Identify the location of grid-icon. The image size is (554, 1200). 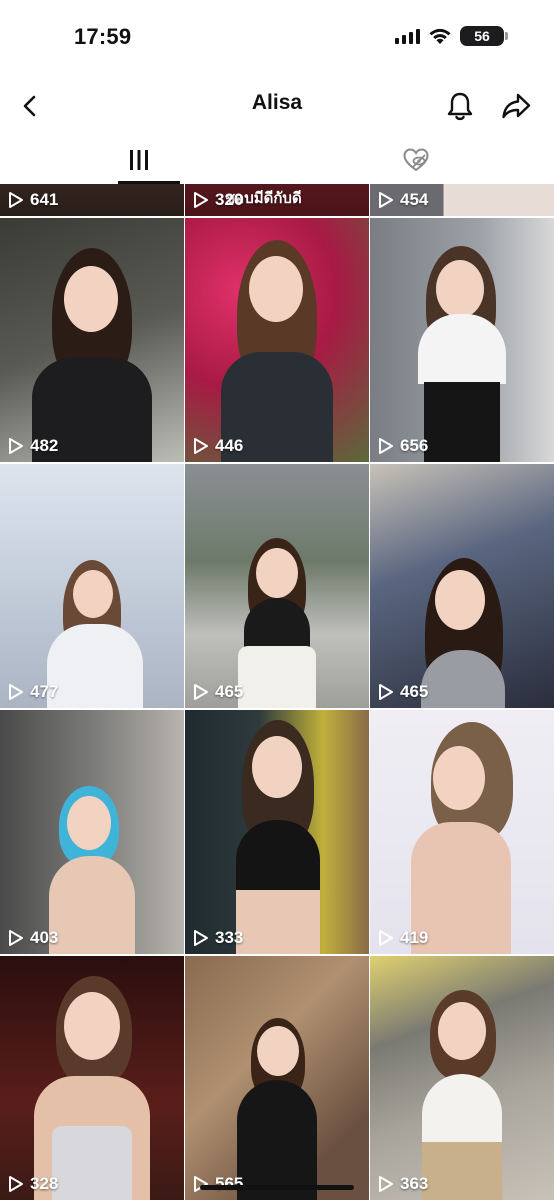
(138, 160).